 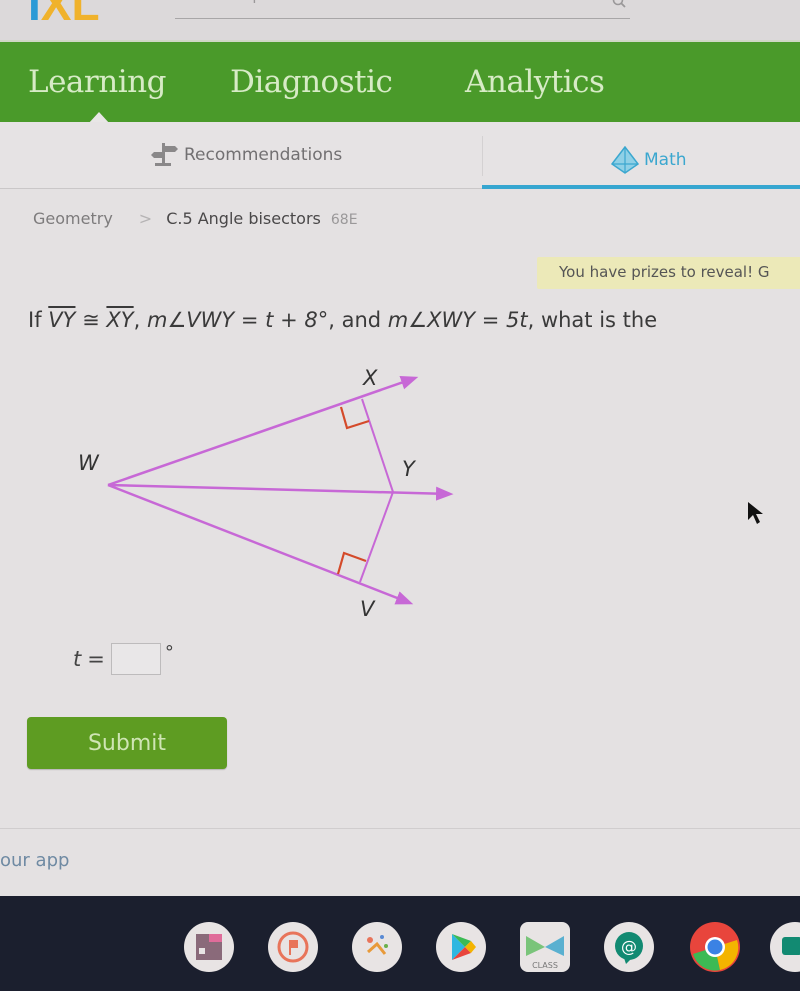 I want to click on angle-xwy-expression: m∠XWY = 5t, so click(x=457, y=320).